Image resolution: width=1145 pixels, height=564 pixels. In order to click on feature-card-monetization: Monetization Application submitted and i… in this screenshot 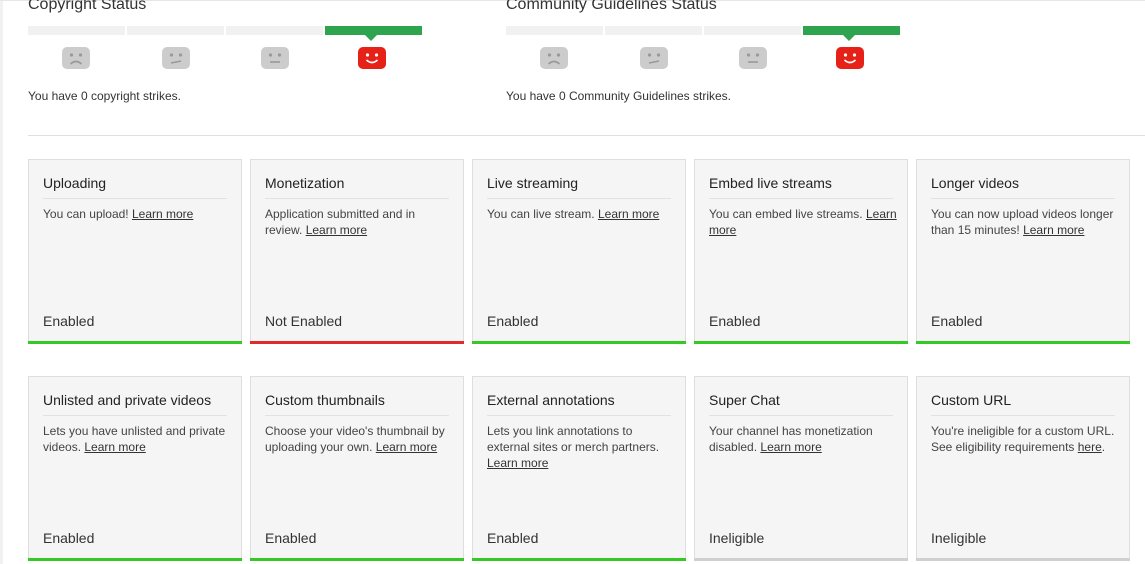, I will do `click(357, 251)`.